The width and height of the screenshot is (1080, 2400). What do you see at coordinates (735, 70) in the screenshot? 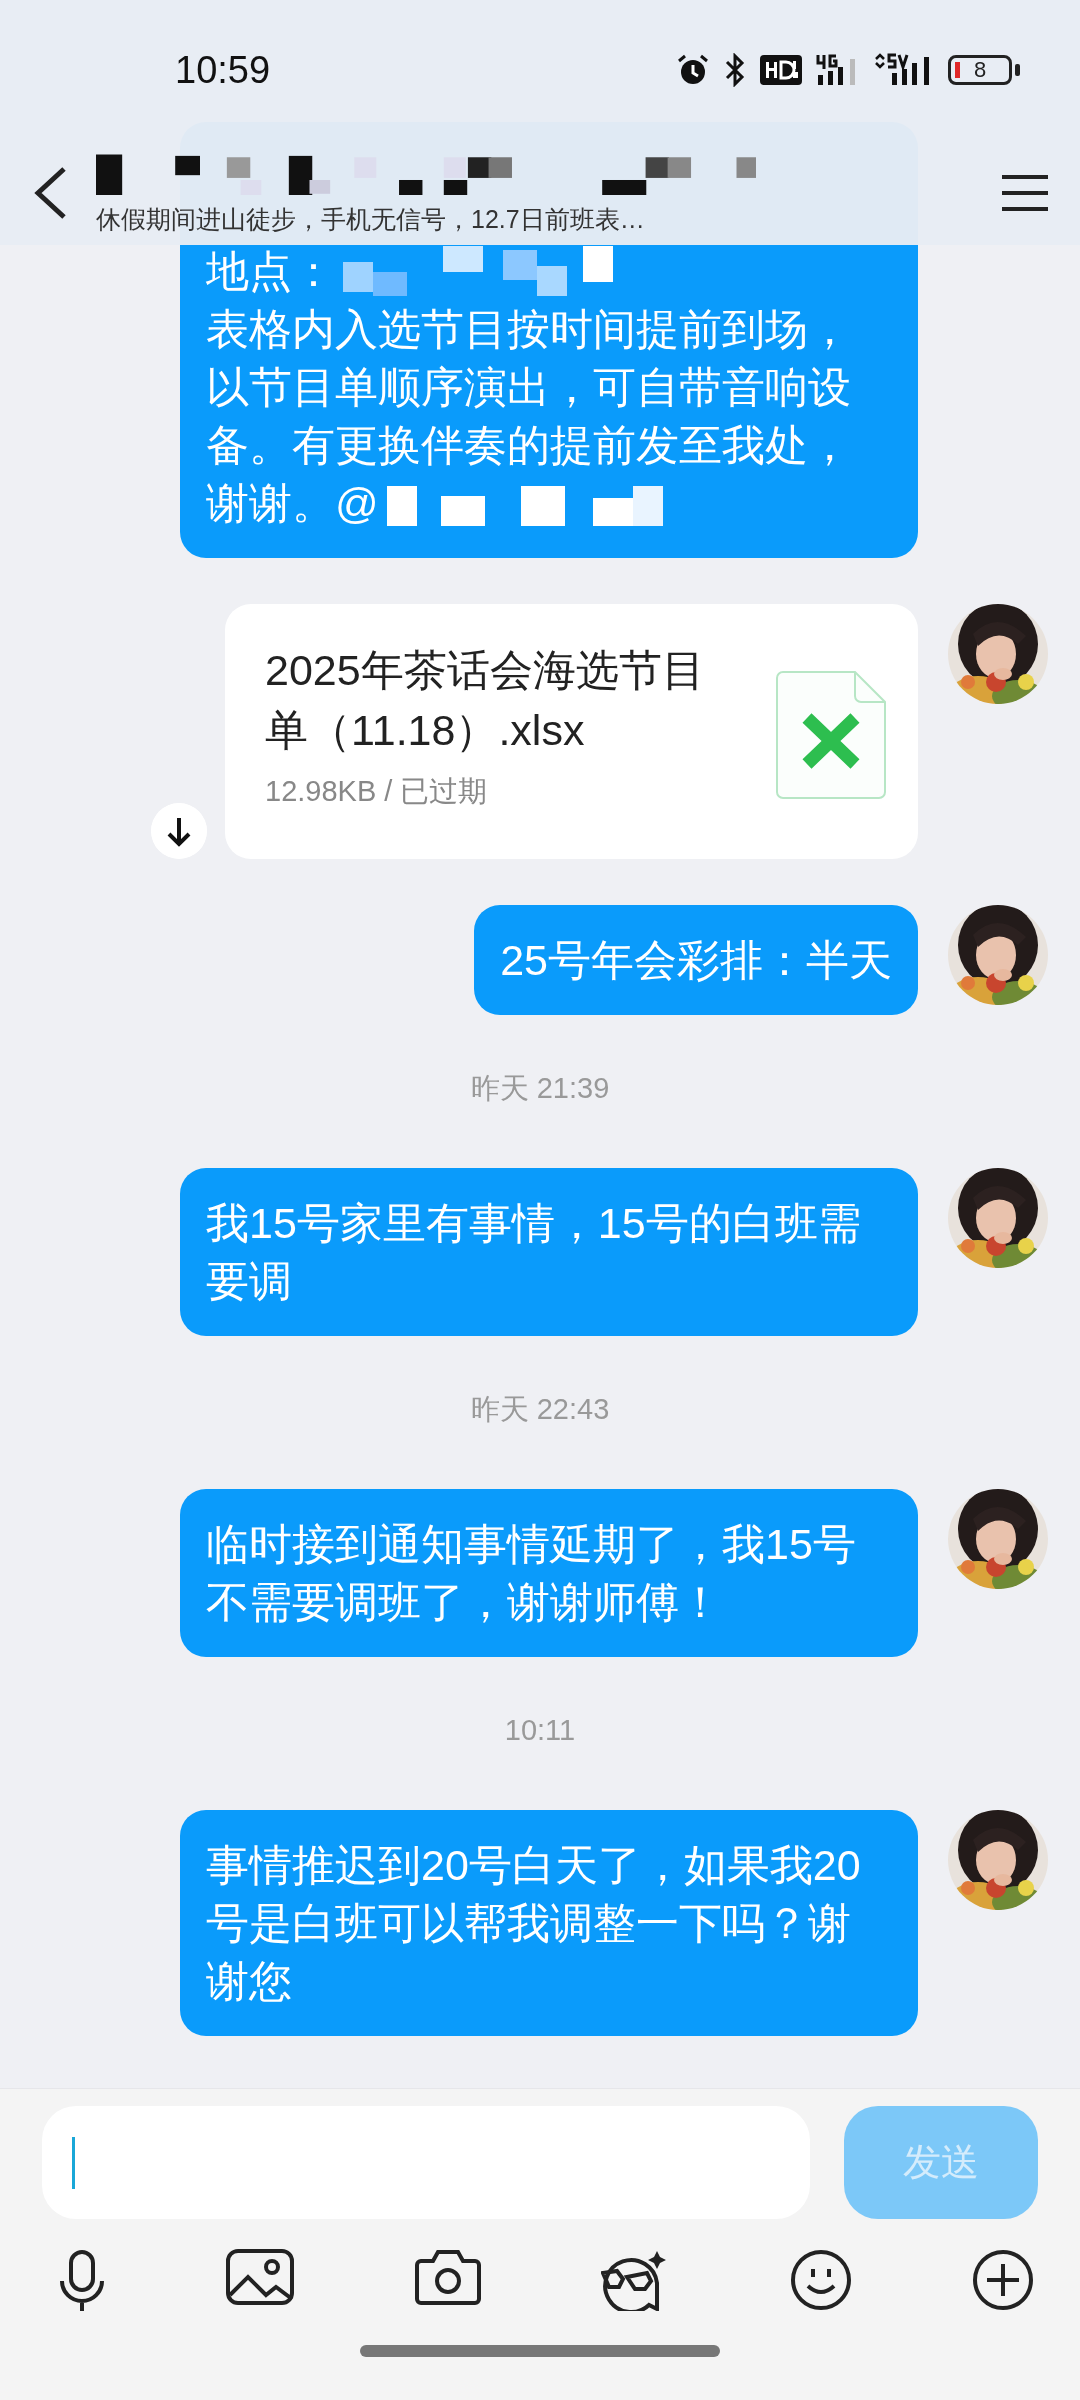
I see `bluetooth-icon` at bounding box center [735, 70].